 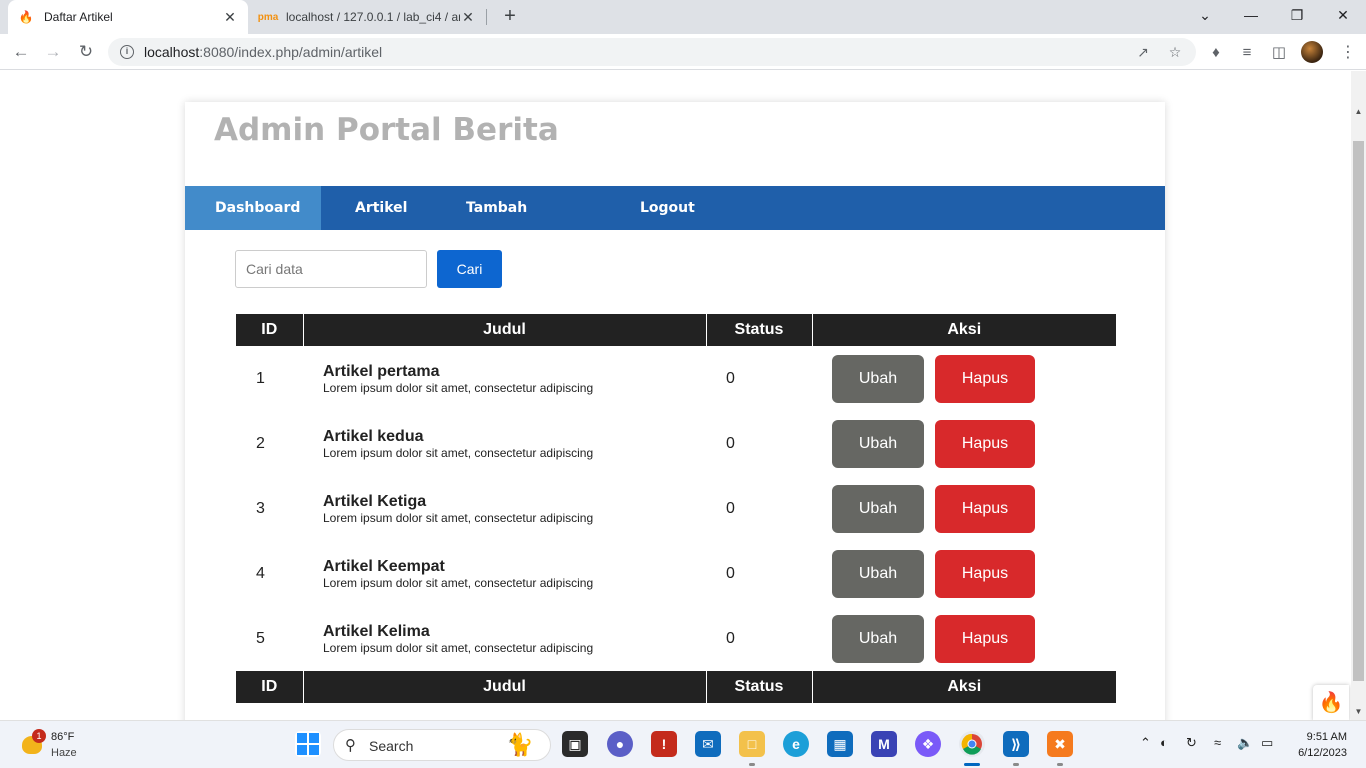 I want to click on xampp-icon: ✖, so click(x=1060, y=744).